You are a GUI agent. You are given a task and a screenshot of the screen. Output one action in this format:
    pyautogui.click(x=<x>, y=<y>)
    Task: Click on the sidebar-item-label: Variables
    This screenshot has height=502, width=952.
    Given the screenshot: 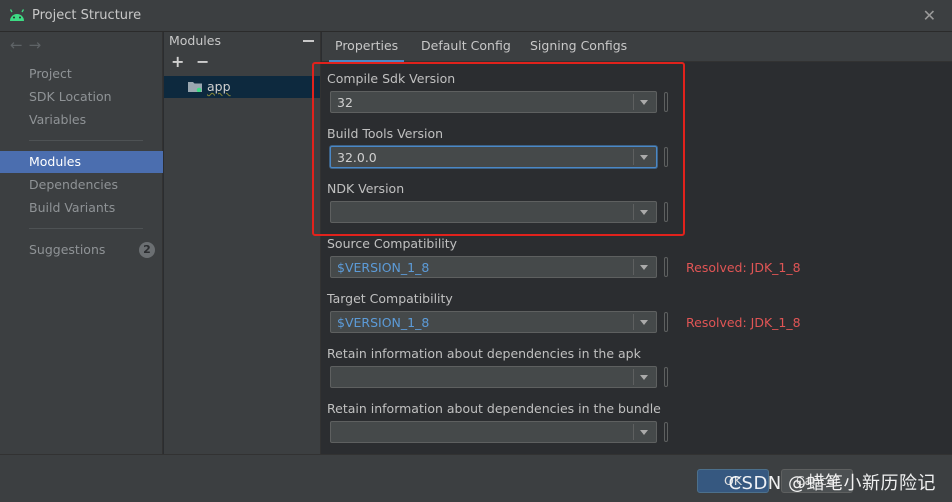 What is the action you would take?
    pyautogui.click(x=58, y=119)
    